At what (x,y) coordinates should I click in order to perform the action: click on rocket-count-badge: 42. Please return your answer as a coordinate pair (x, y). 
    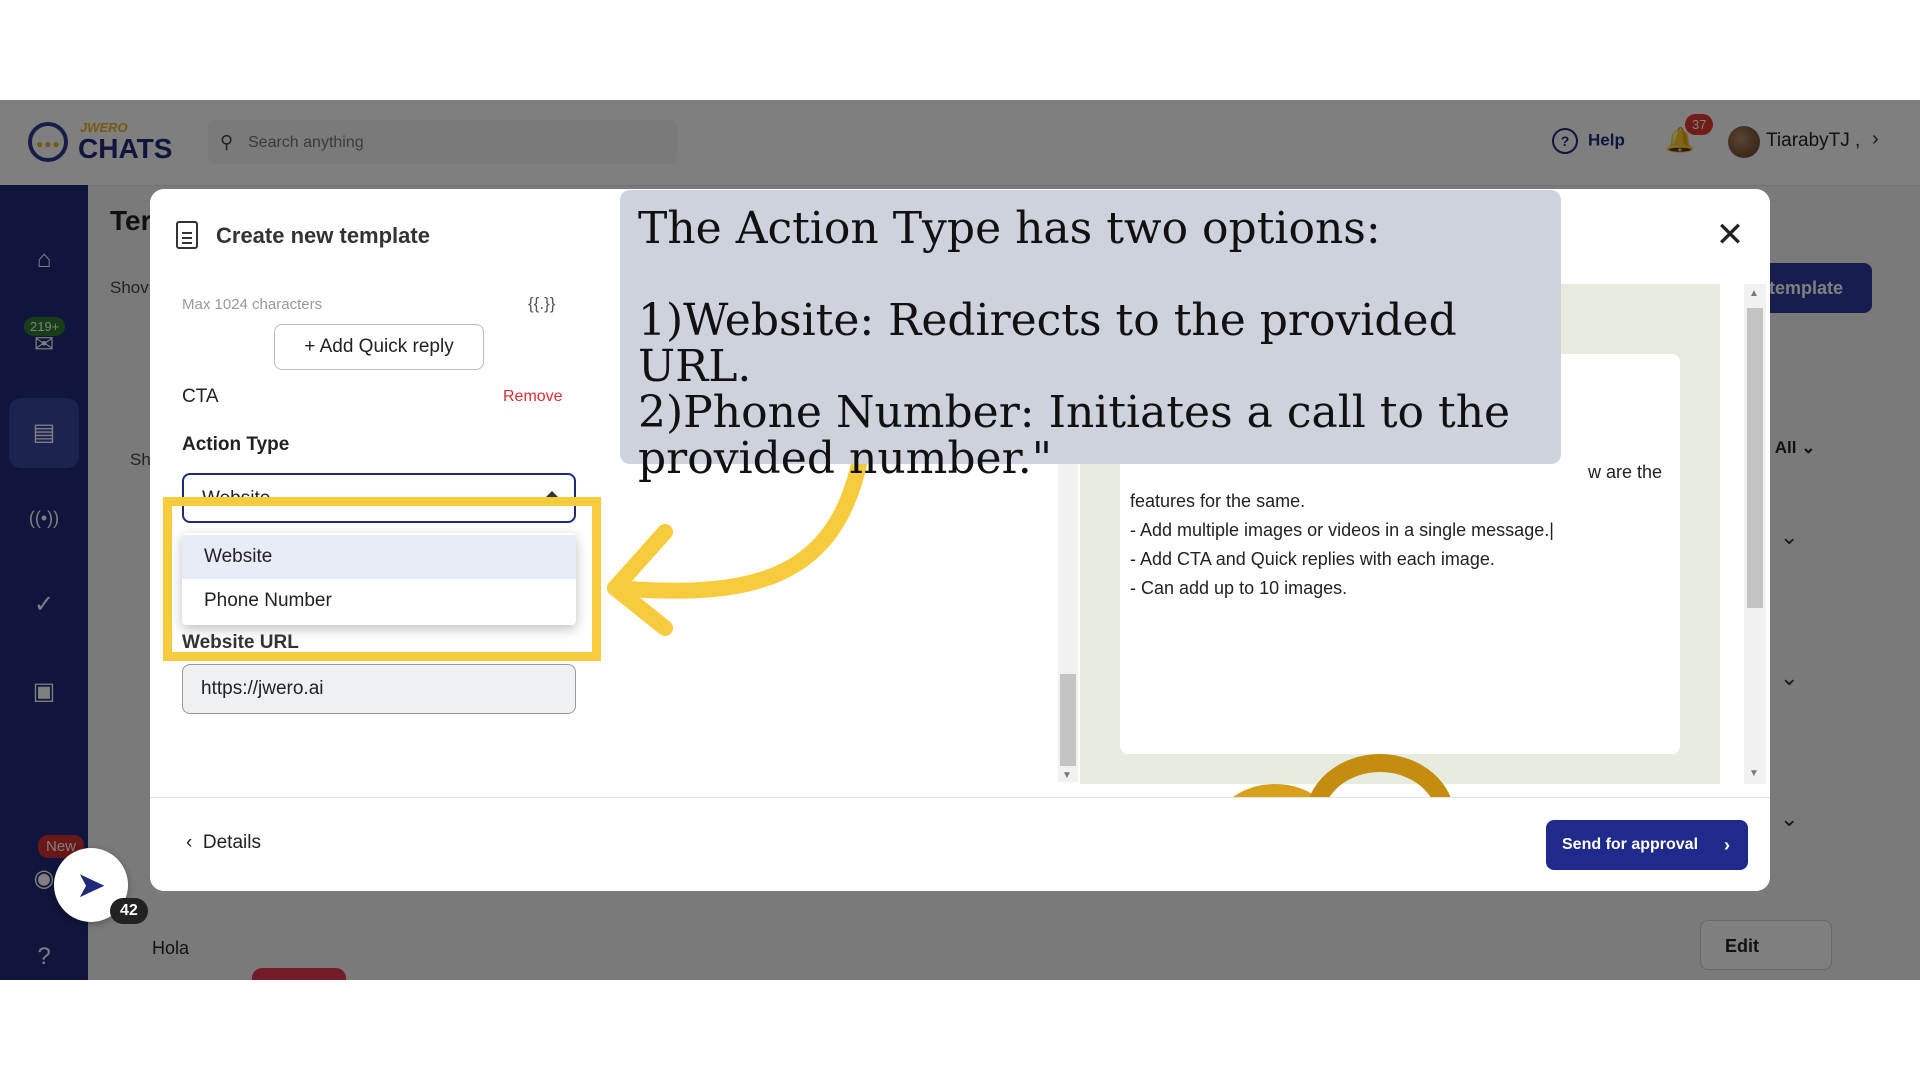
    Looking at the image, I should click on (129, 911).